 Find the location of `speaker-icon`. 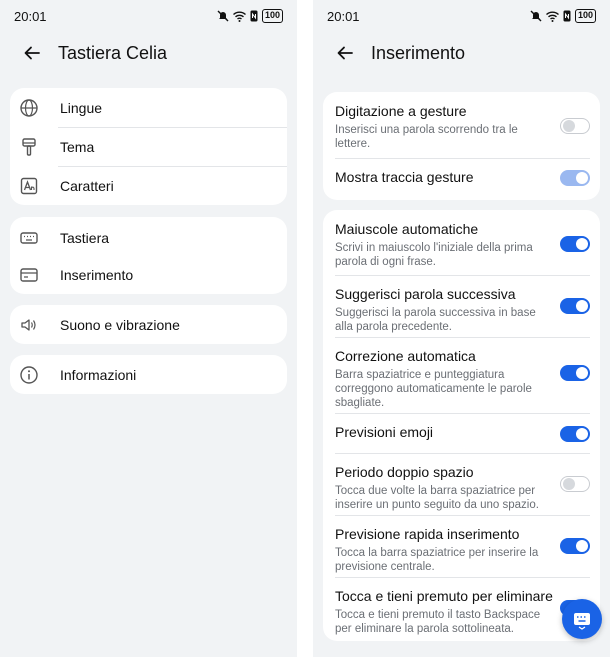

speaker-icon is located at coordinates (29, 325).